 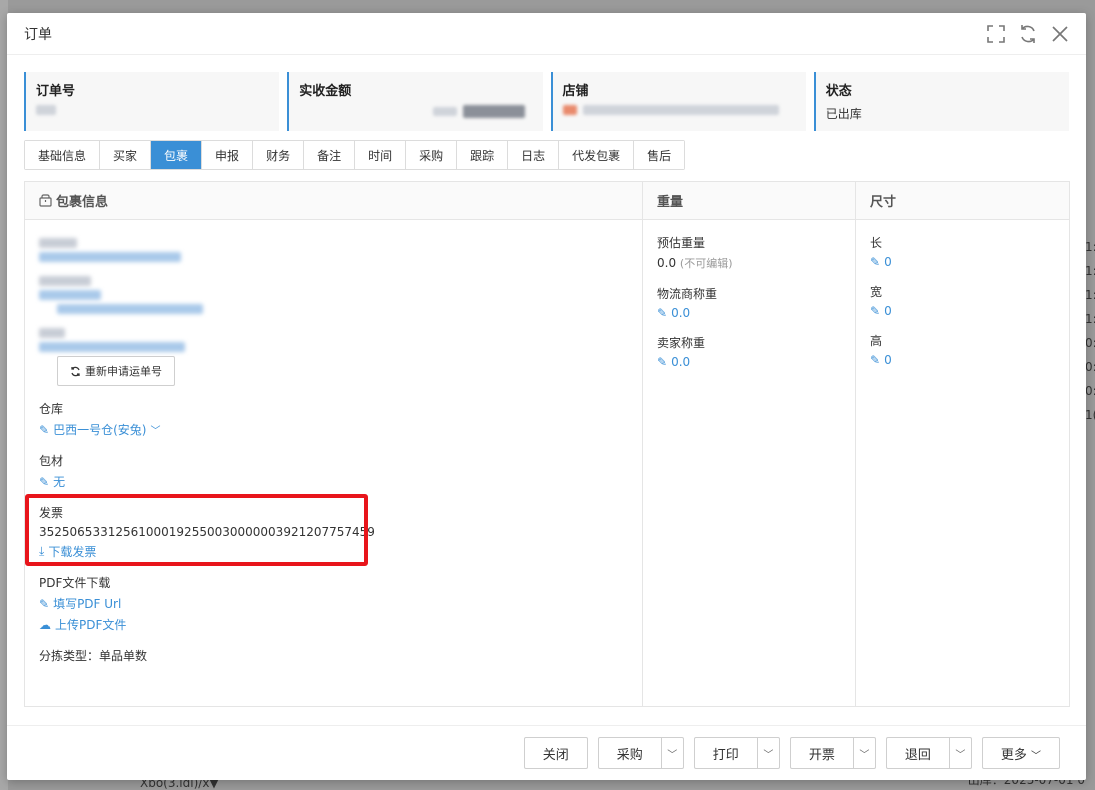 I want to click on packaging-text: 无, so click(x=59, y=482).